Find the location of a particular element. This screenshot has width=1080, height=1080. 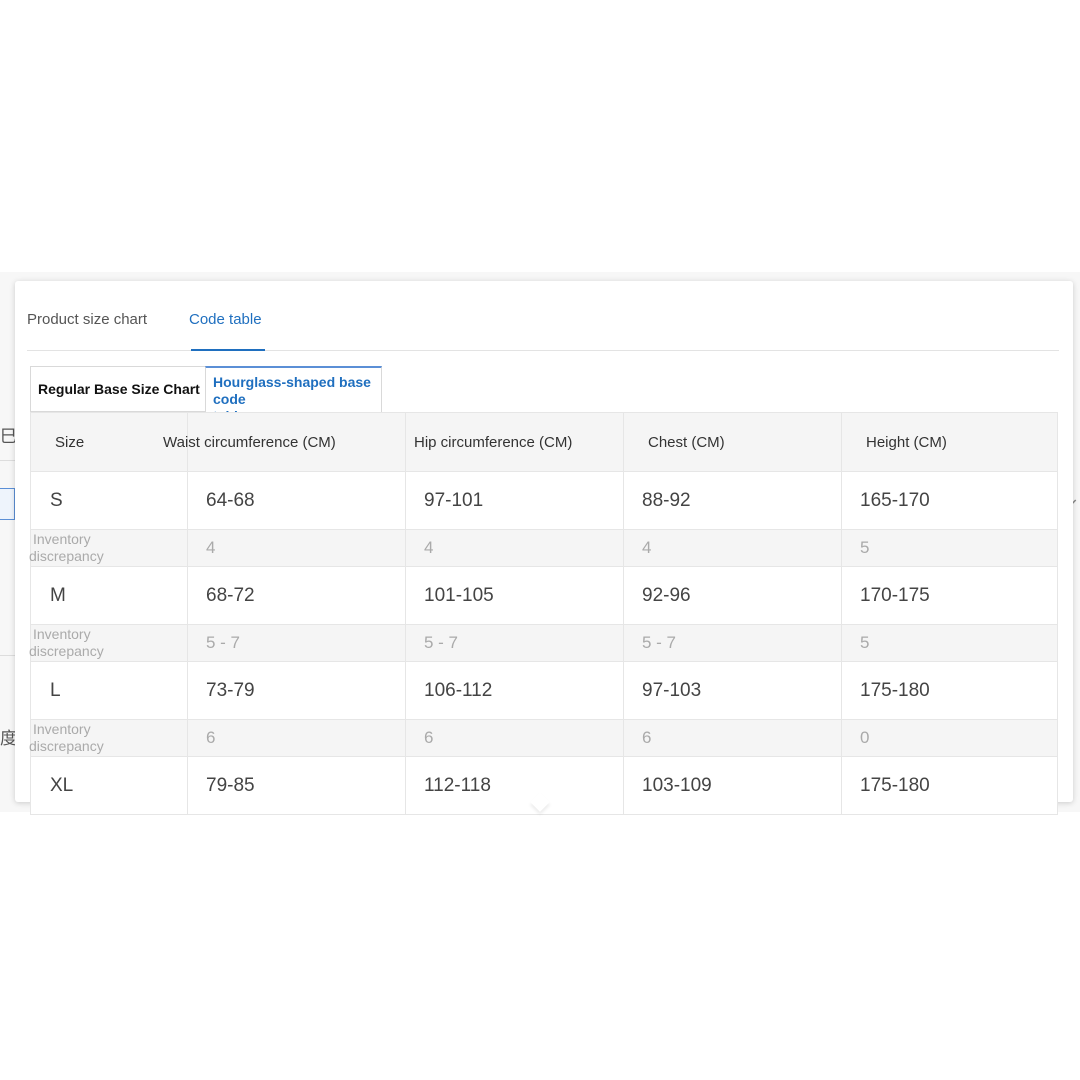

chest-cell: 92-96 is located at coordinates (732, 595).